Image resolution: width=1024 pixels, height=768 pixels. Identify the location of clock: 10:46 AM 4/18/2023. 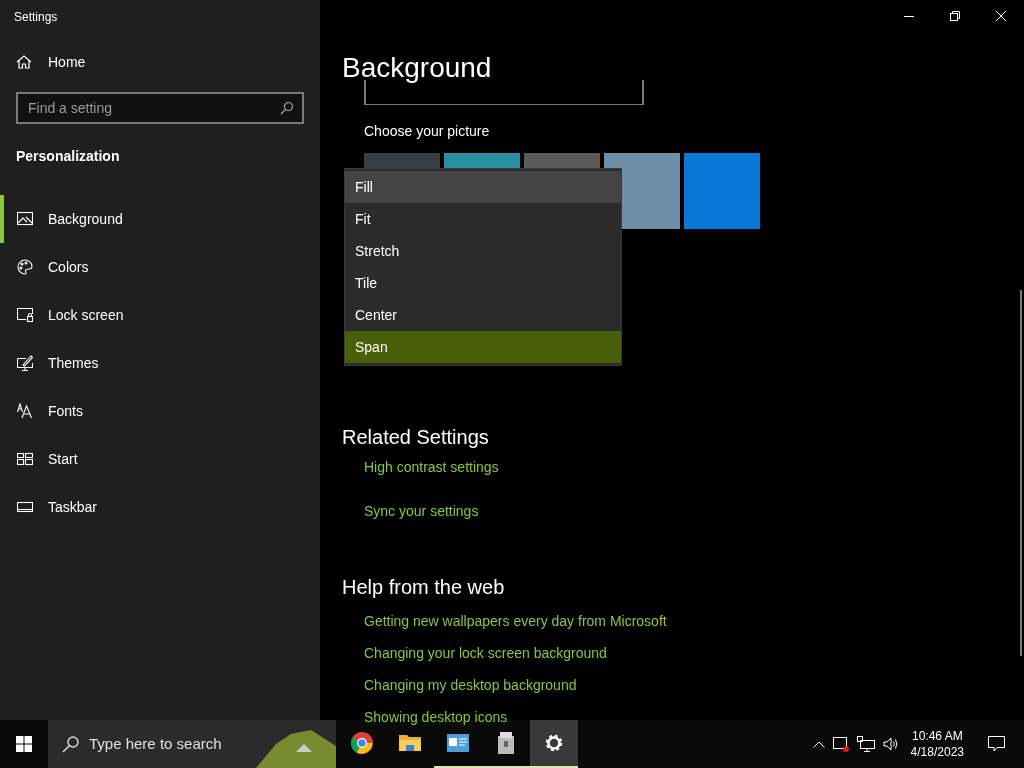
(937, 744).